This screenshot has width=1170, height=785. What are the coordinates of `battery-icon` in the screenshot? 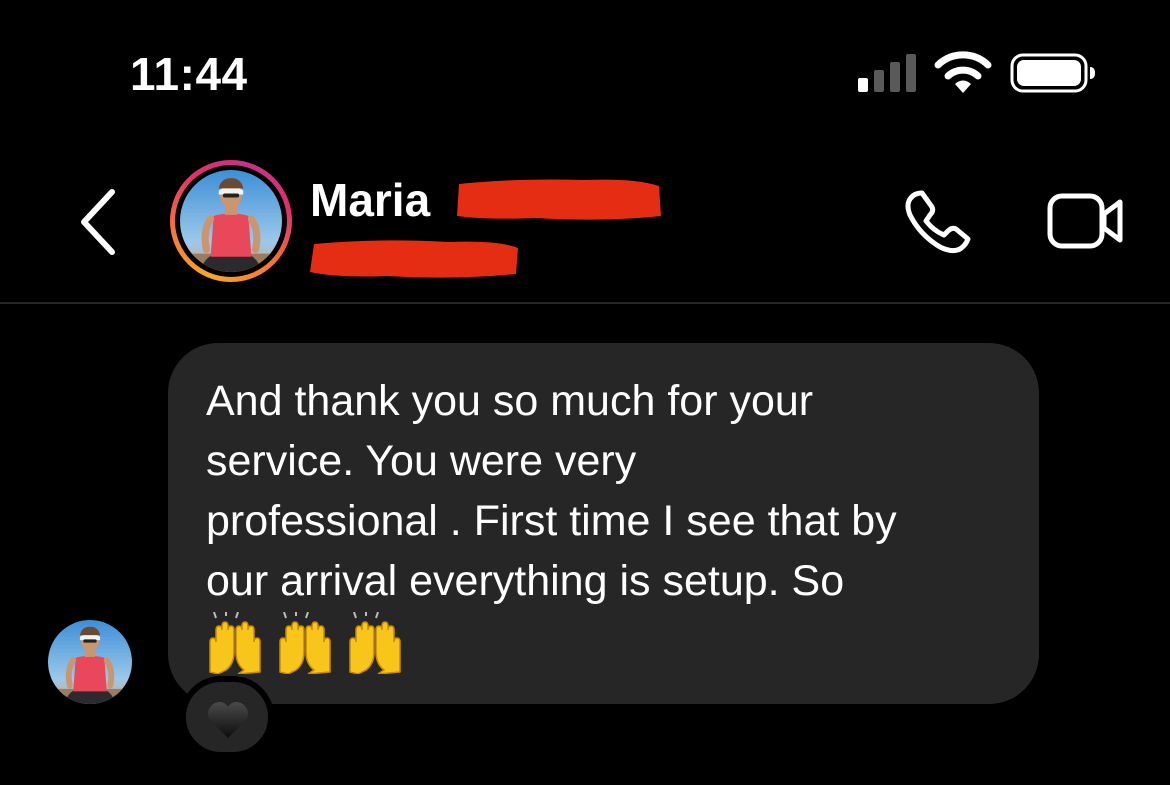 It's located at (1052, 73).